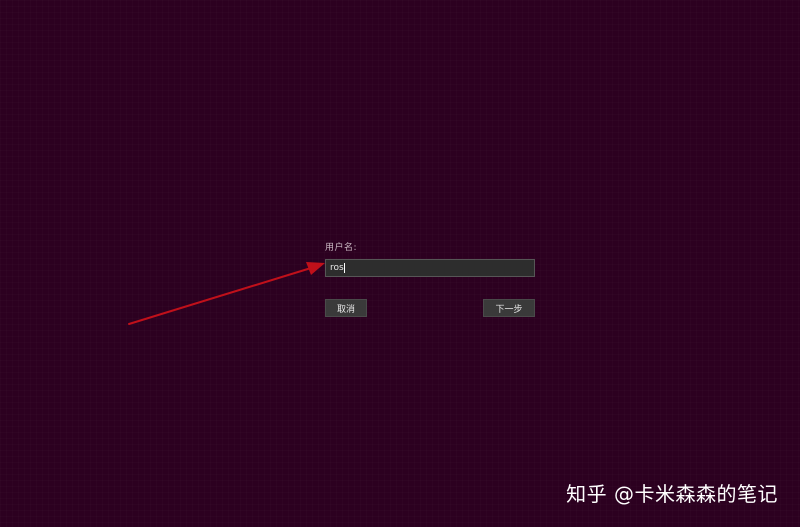  Describe the element at coordinates (344, 268) in the screenshot. I see `text-caret` at that location.